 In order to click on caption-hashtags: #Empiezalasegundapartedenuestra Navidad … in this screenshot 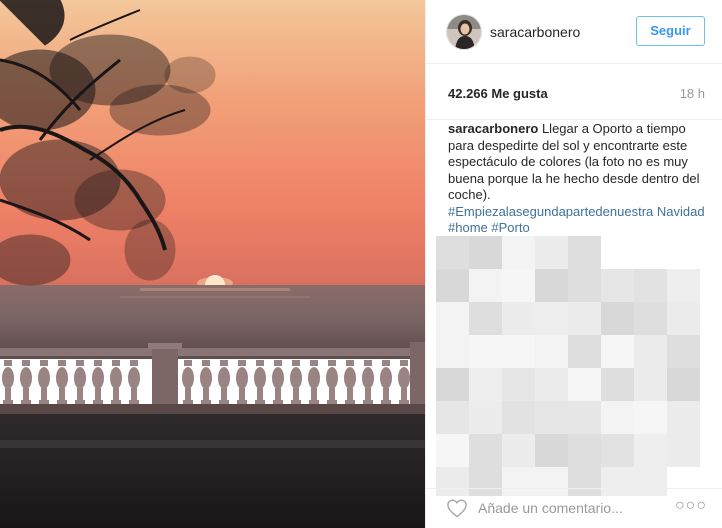, I will do `click(580, 220)`.